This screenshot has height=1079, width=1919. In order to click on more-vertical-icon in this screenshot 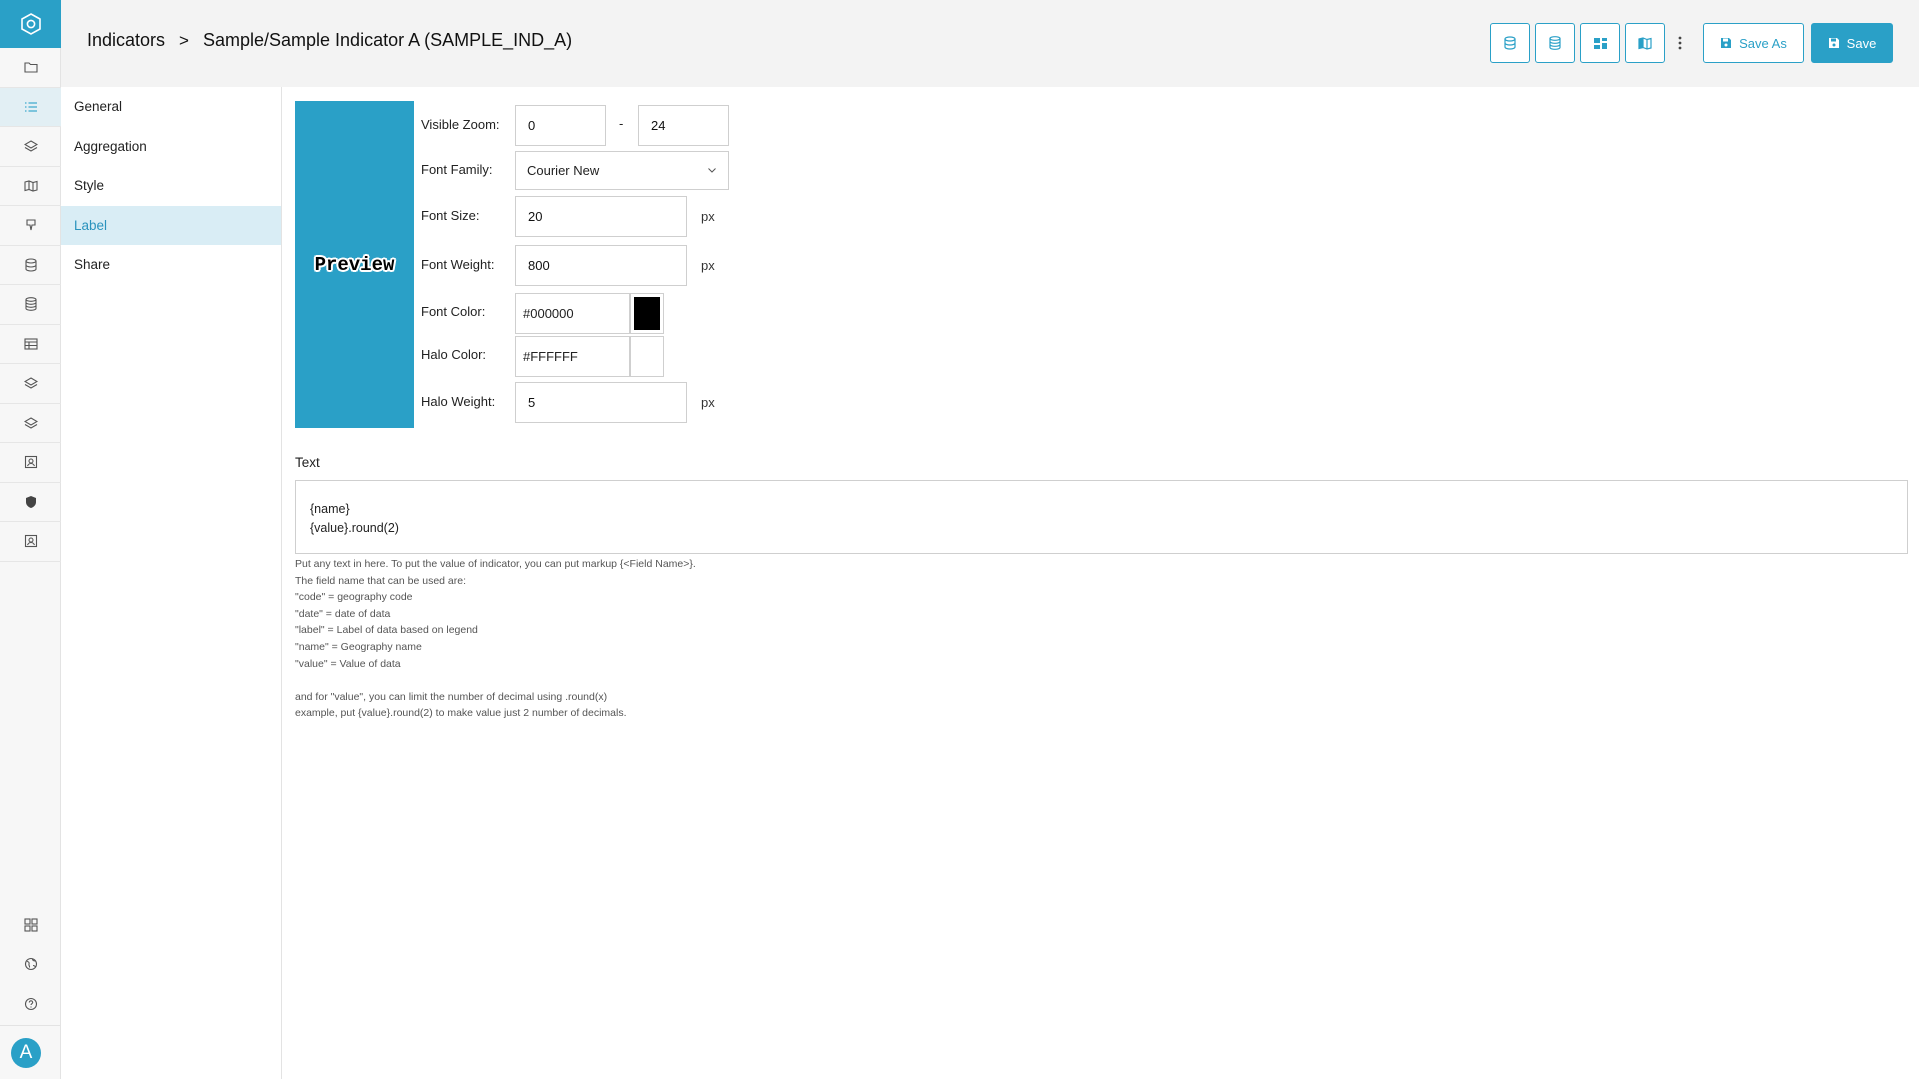, I will do `click(1680, 43)`.